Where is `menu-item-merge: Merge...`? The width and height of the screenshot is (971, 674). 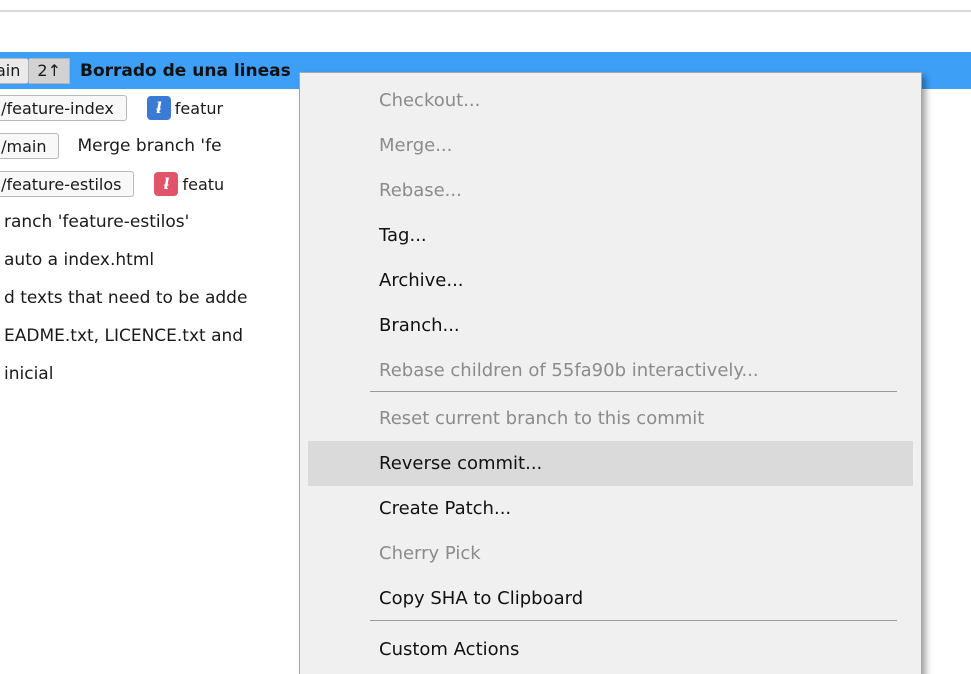
menu-item-merge: Merge... is located at coordinates (610, 145).